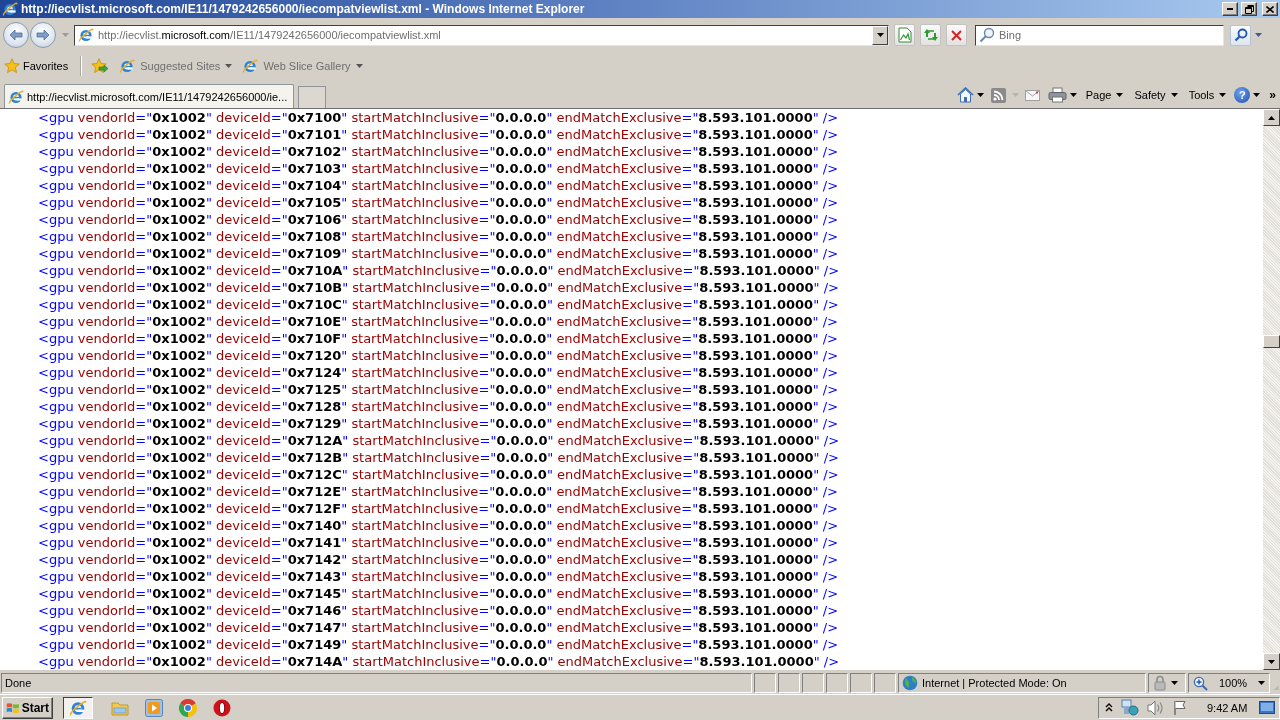 The image size is (1280, 720). I want to click on help-menu-button, so click(1257, 95).